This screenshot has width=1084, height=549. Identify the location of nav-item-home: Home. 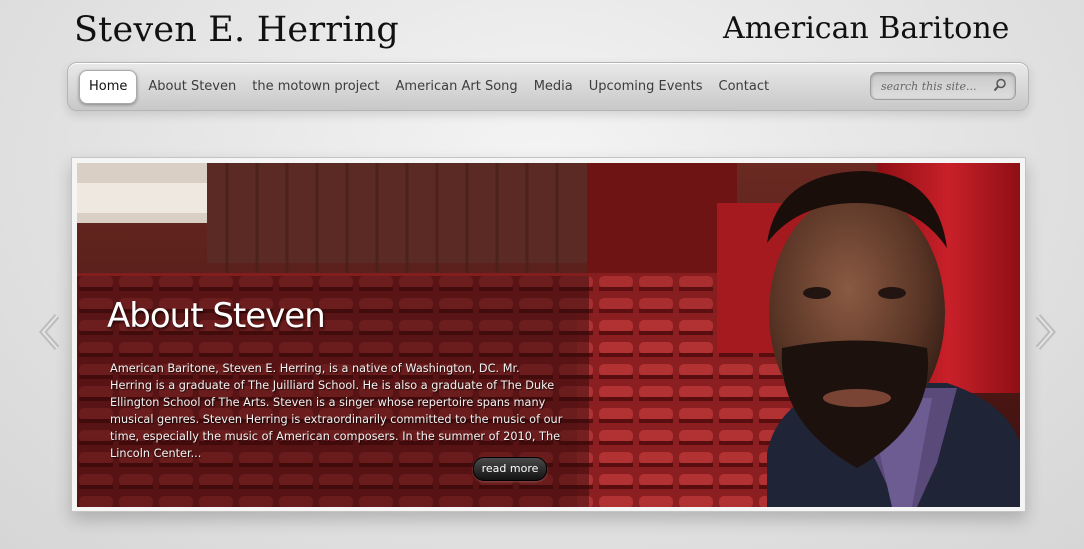
(108, 87).